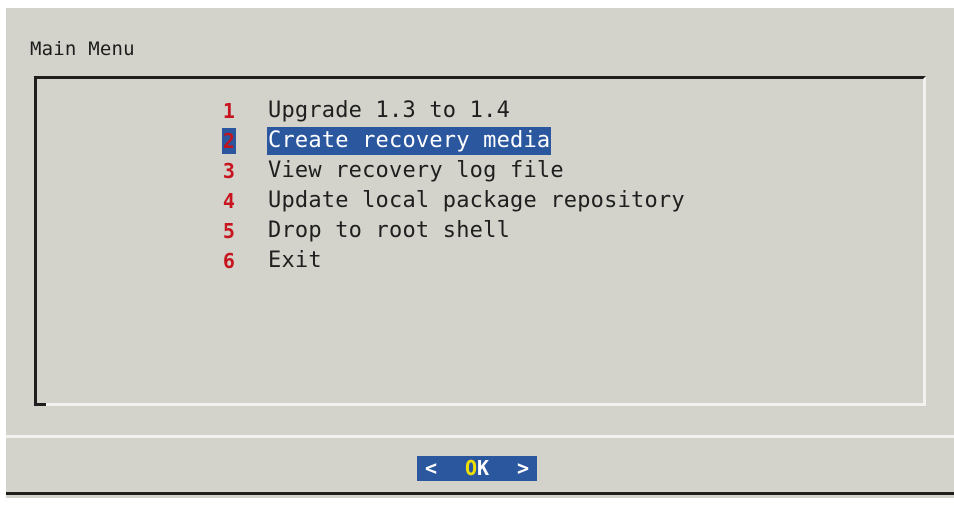 This screenshot has height=506, width=954. Describe the element at coordinates (483, 468) in the screenshot. I see `ok-label-rest: K` at that location.